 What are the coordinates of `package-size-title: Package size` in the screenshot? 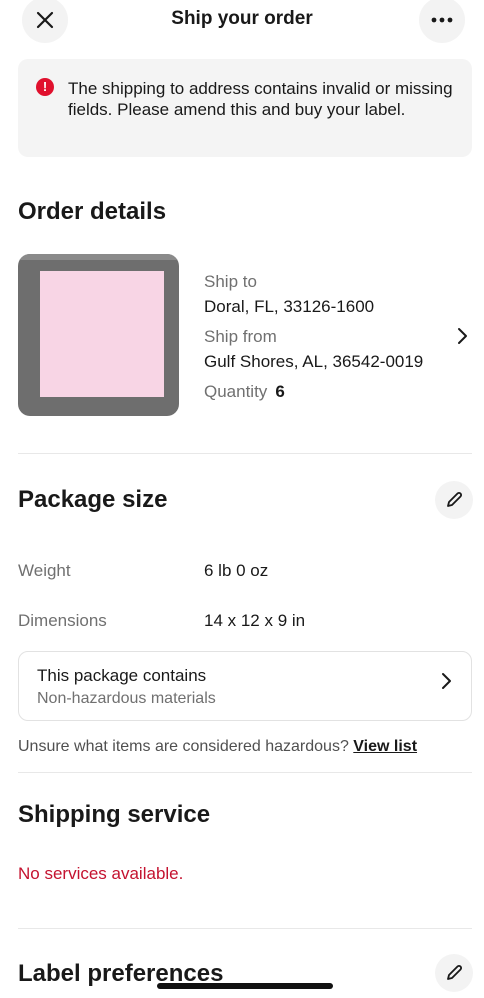 It's located at (93, 499).